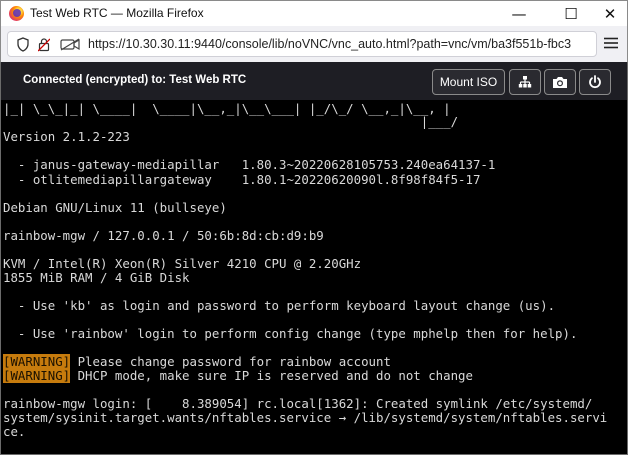 Image resolution: width=628 pixels, height=455 pixels. Describe the element at coordinates (44, 44) in the screenshot. I see `lock-warning-icon` at that location.